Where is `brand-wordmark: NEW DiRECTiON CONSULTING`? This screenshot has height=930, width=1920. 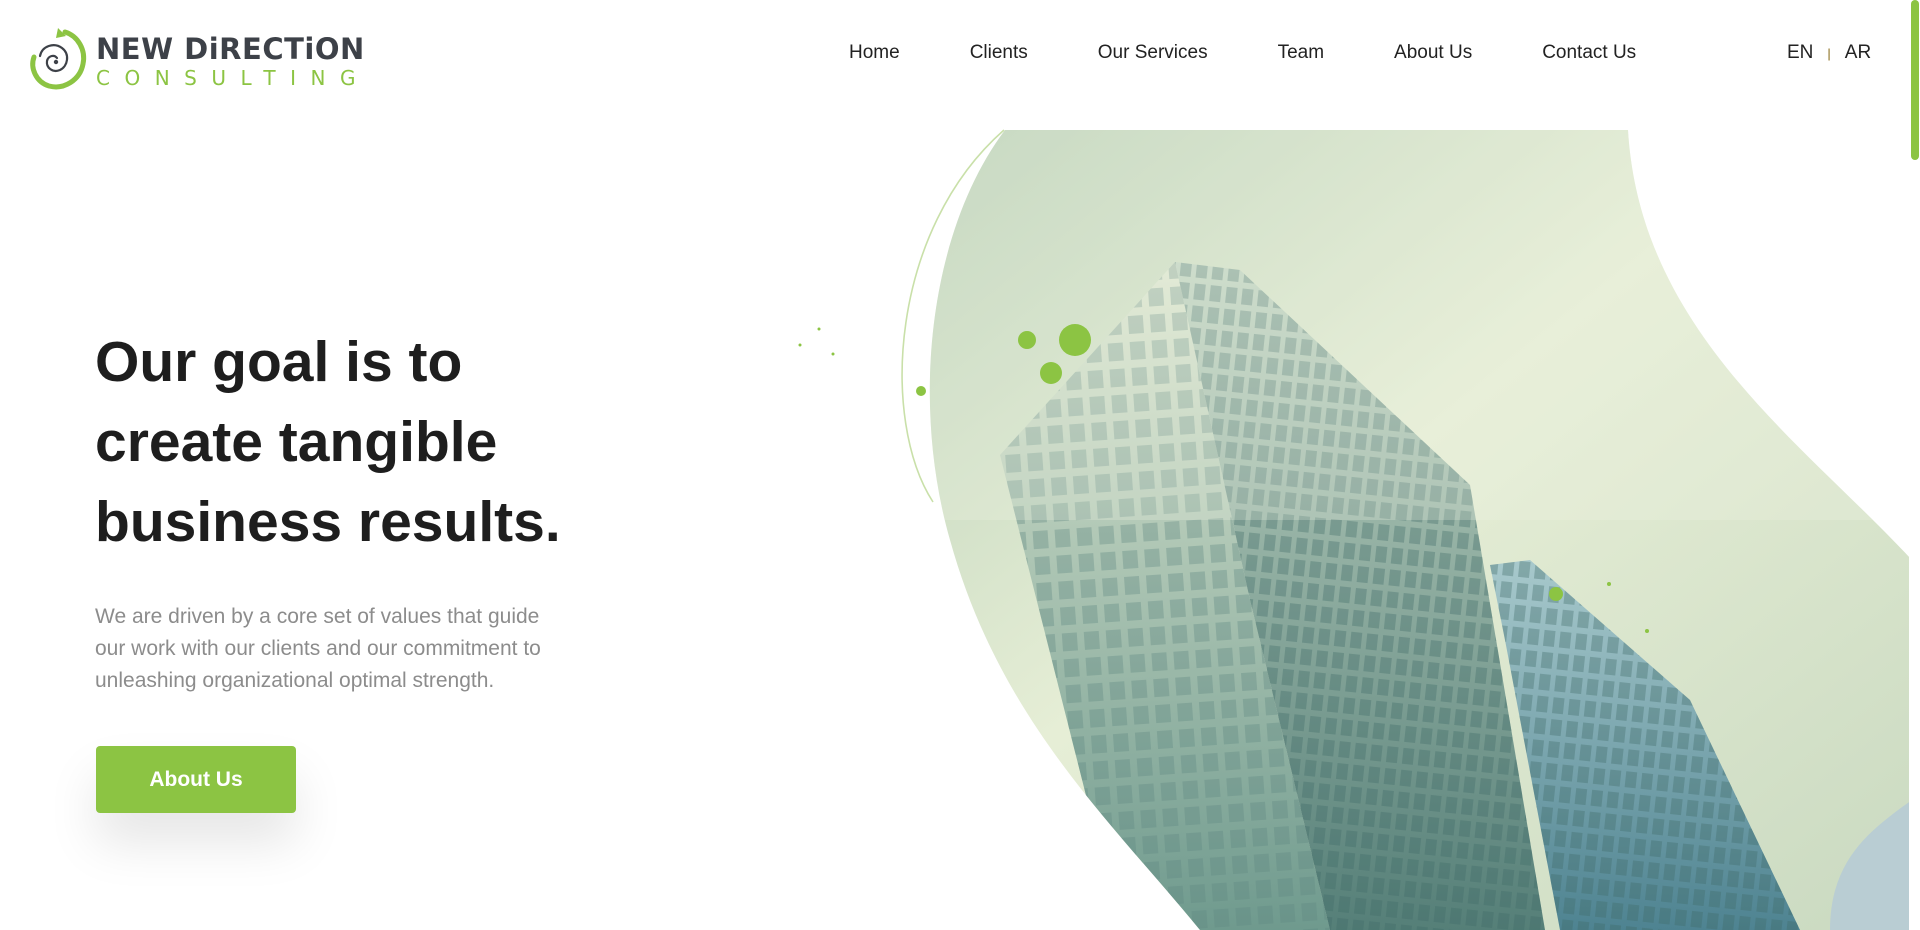
brand-wordmark: NEW DiRECTiON CONSULTING is located at coordinates (233, 60).